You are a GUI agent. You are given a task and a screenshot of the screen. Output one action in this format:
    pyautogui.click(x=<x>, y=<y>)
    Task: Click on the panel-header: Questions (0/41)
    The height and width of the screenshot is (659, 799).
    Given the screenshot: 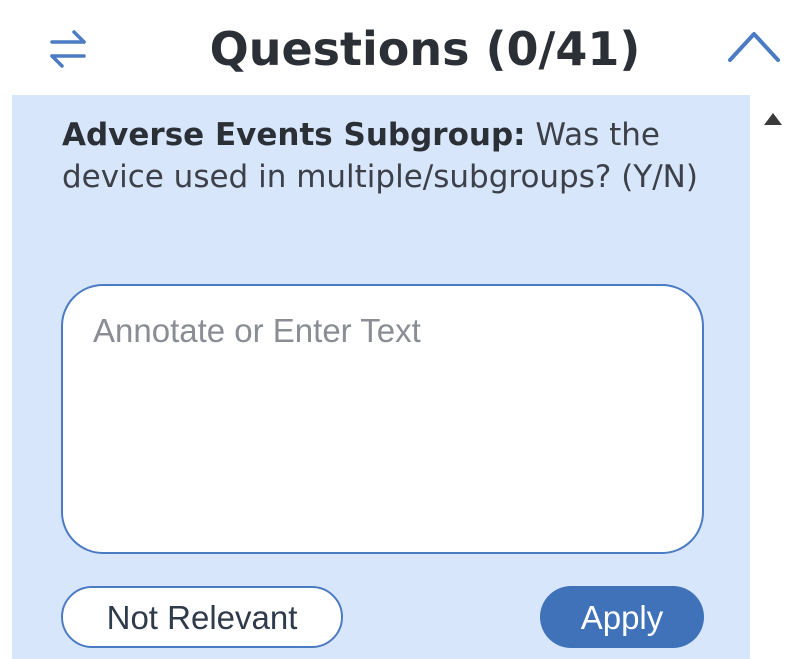 What is the action you would take?
    pyautogui.click(x=399, y=47)
    